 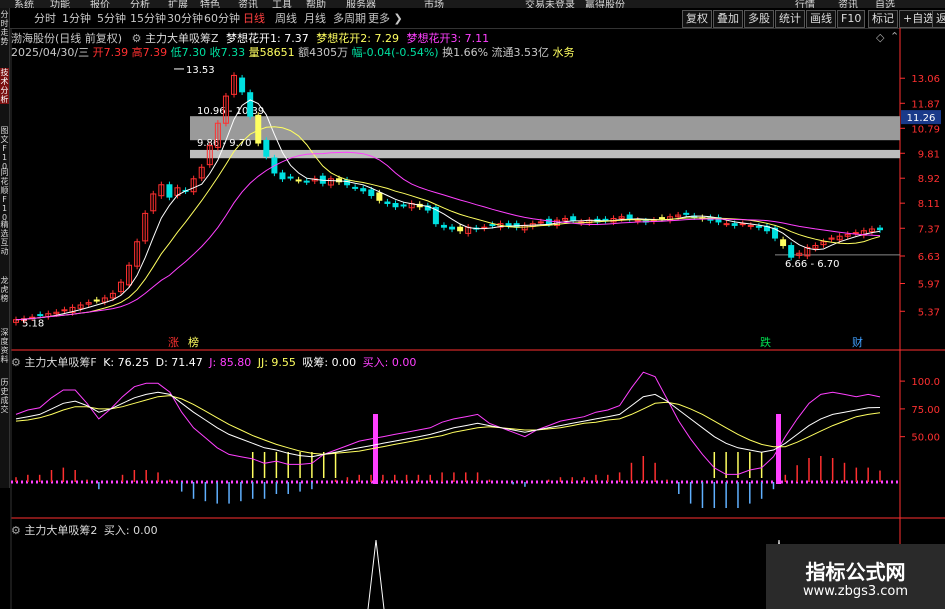 What do you see at coordinates (276, 362) in the screenshot?
I see `kdj-jj: JJ: 9.55` at bounding box center [276, 362].